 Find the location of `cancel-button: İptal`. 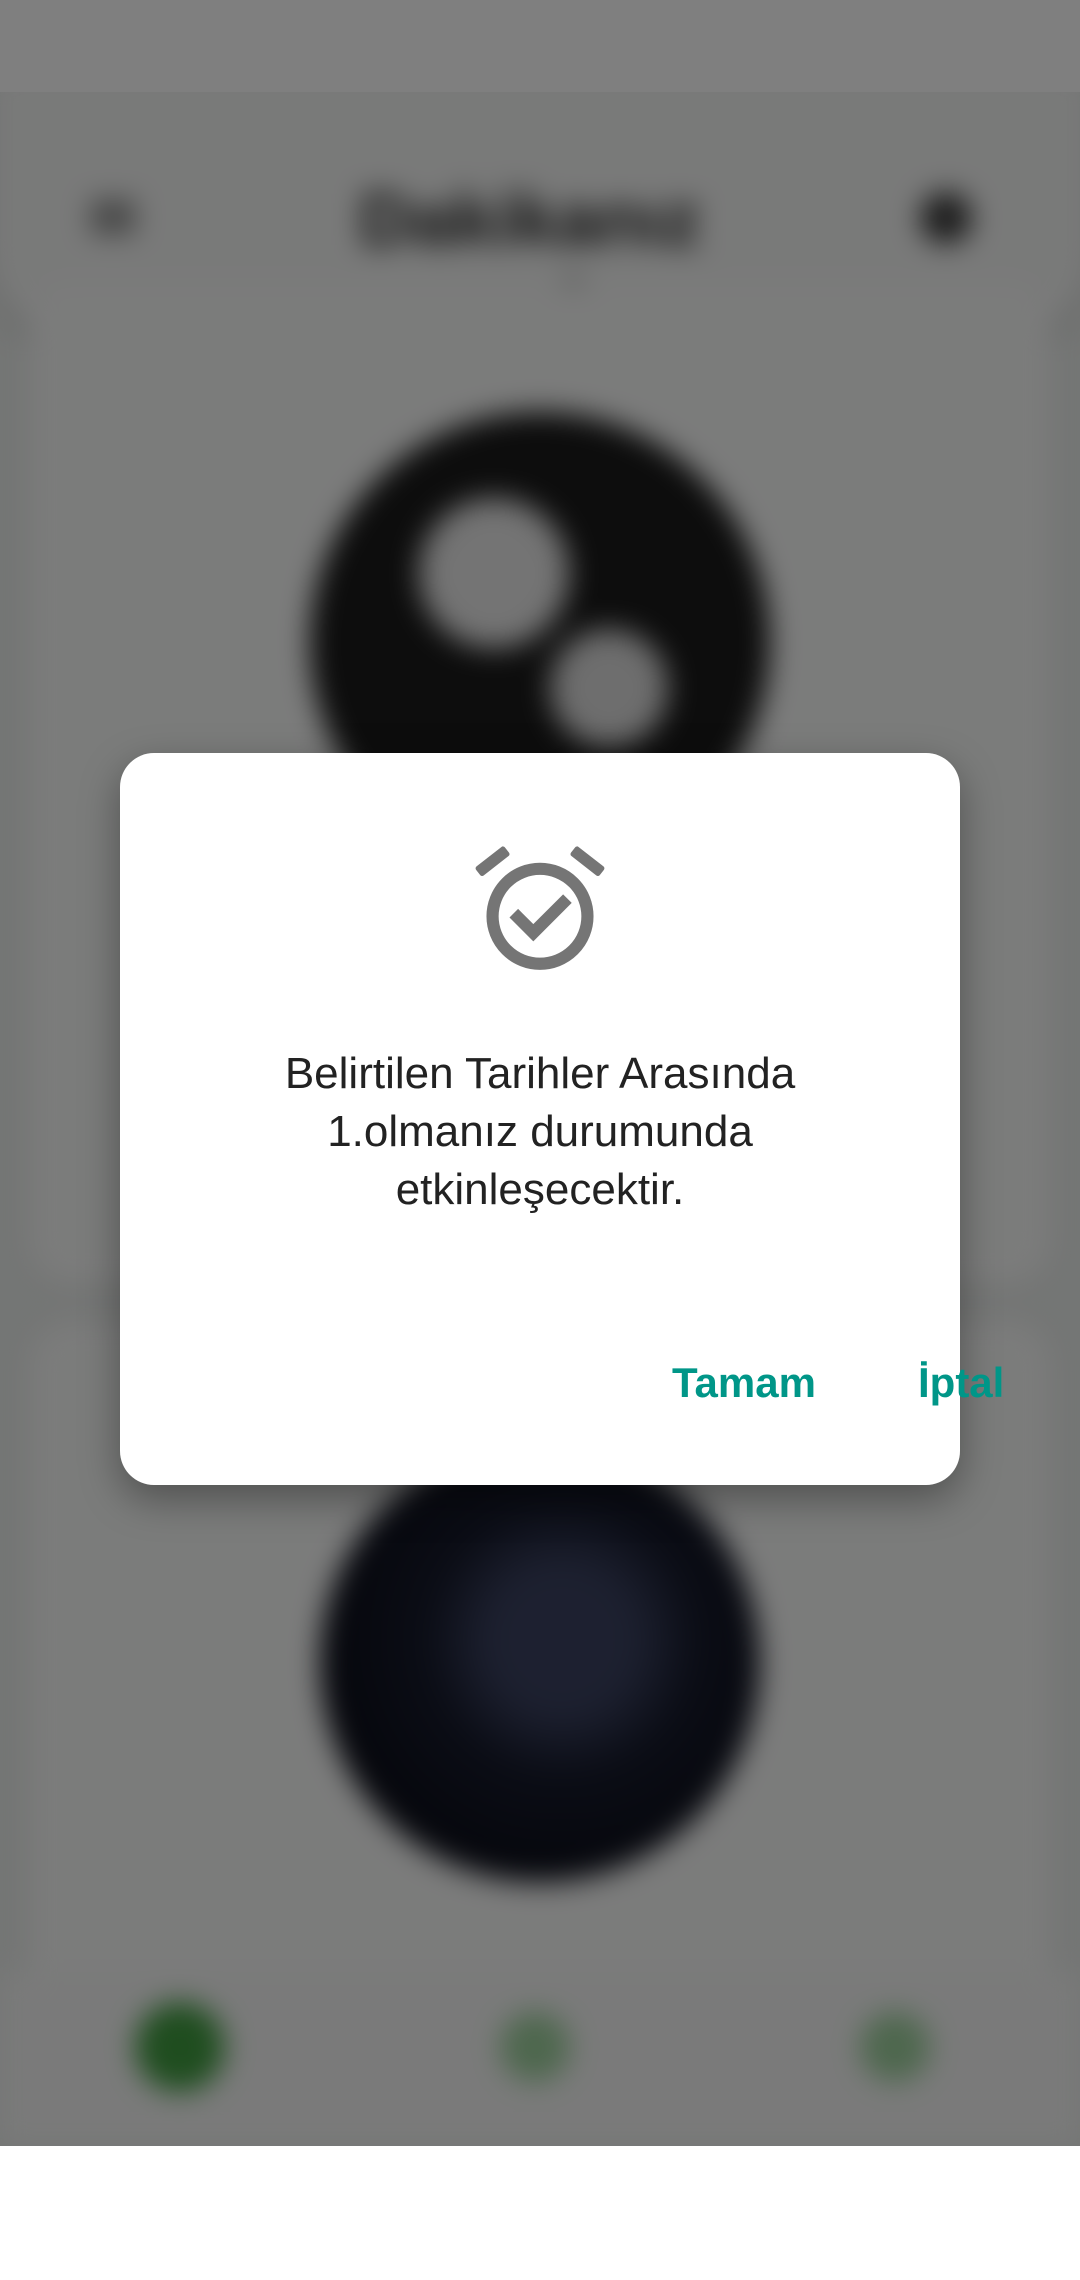

cancel-button: İptal is located at coordinates (961, 1383).